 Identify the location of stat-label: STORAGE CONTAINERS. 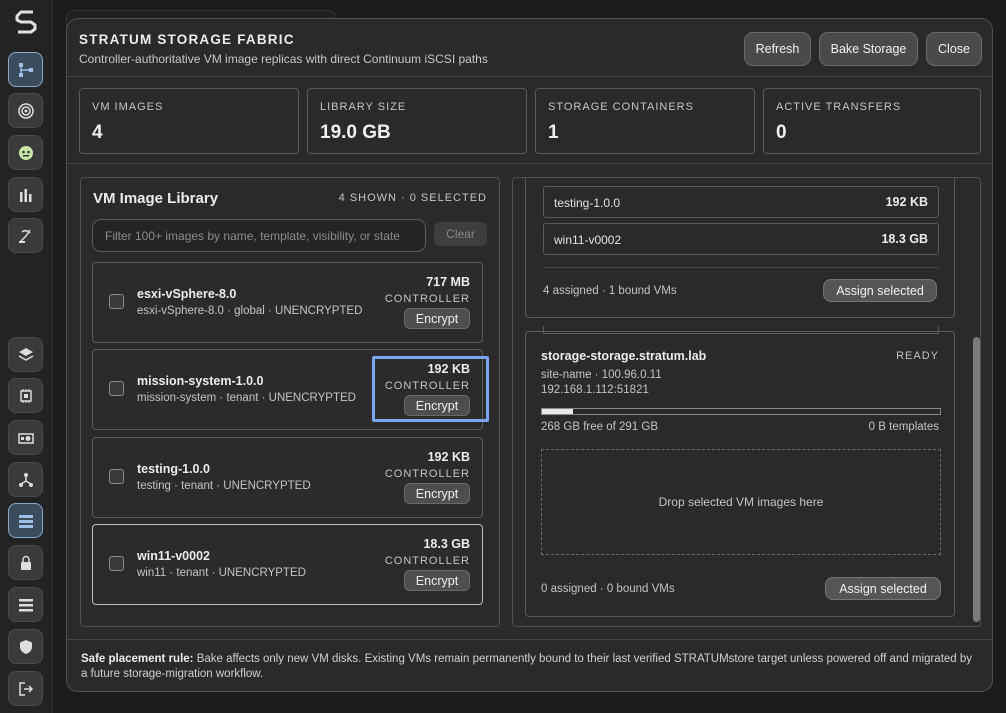
(621, 107).